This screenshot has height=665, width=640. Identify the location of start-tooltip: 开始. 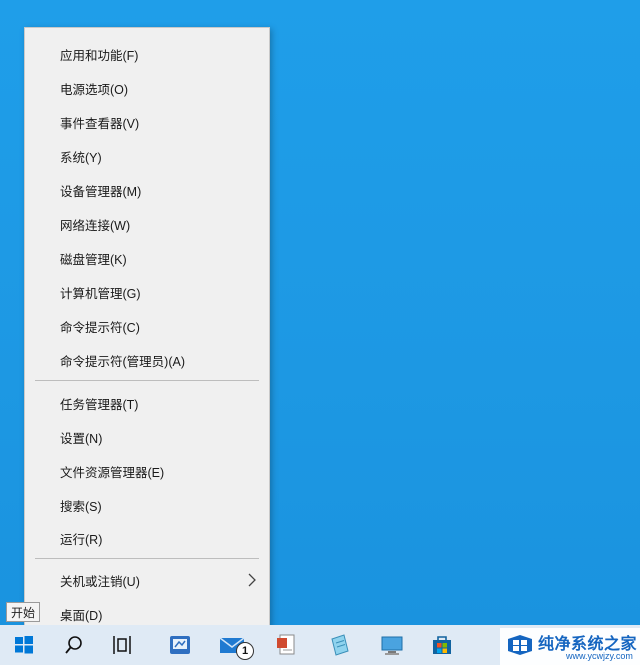
(23, 612).